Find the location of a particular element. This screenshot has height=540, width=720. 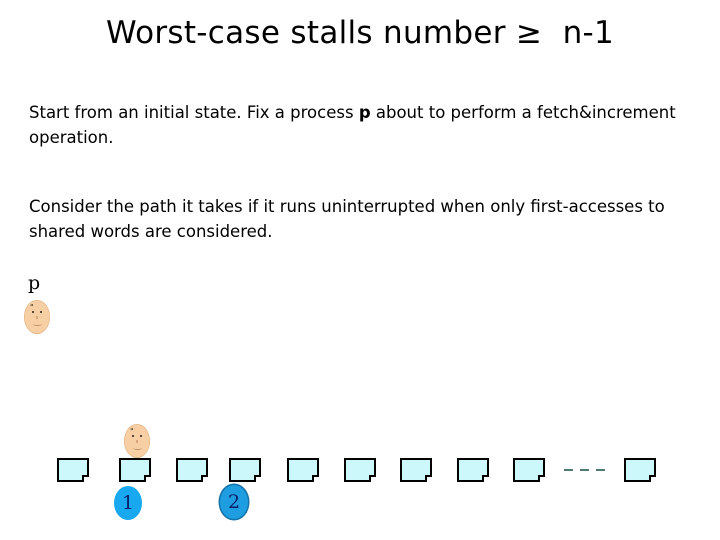

slide-title: Worst-case stalls number ≥ n-1 is located at coordinates (360, 33).